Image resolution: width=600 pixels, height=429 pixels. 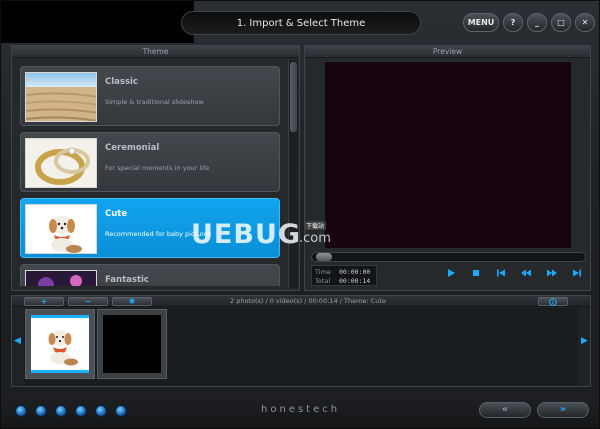 What do you see at coordinates (561, 22) in the screenshot?
I see `maximize-button: □` at bounding box center [561, 22].